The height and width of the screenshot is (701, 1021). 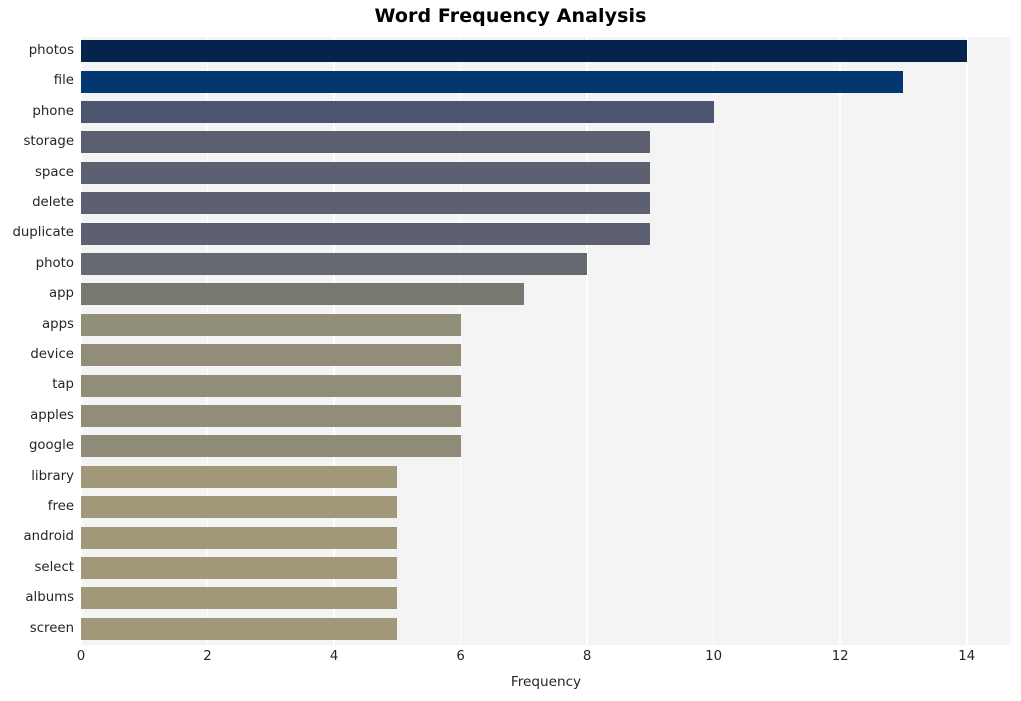 I want to click on bar-storage, so click(x=366, y=142).